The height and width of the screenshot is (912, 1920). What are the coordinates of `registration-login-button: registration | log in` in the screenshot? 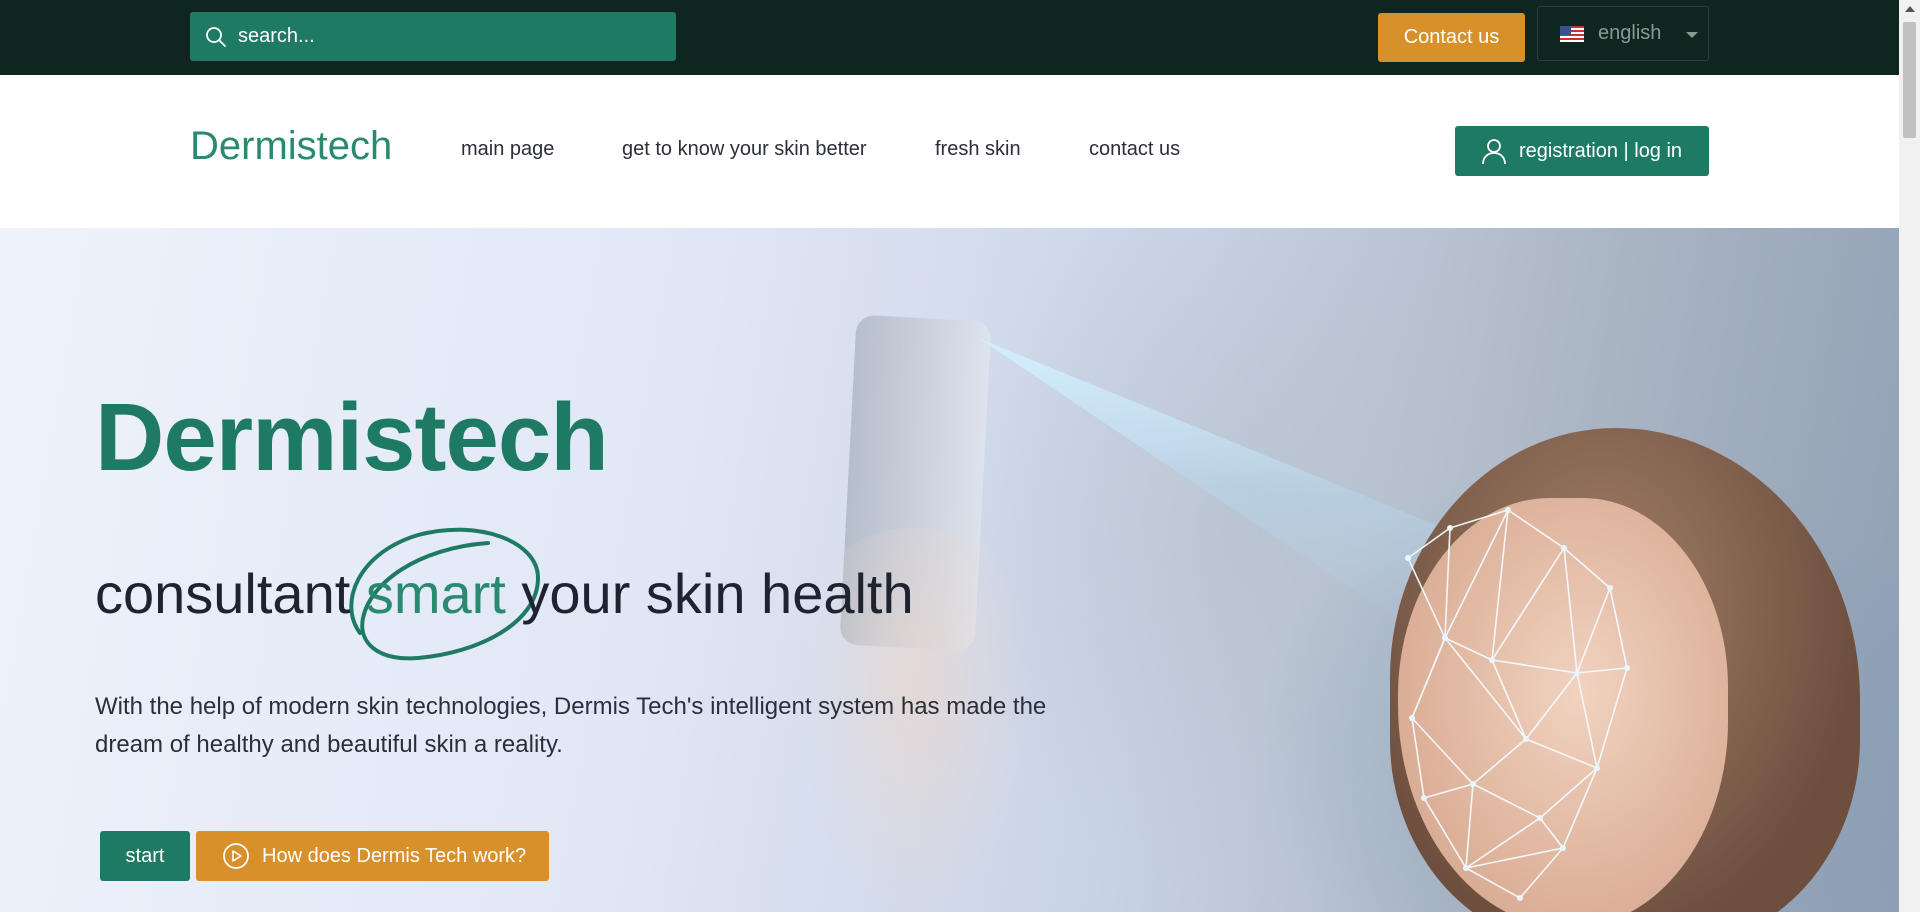 It's located at (1582, 151).